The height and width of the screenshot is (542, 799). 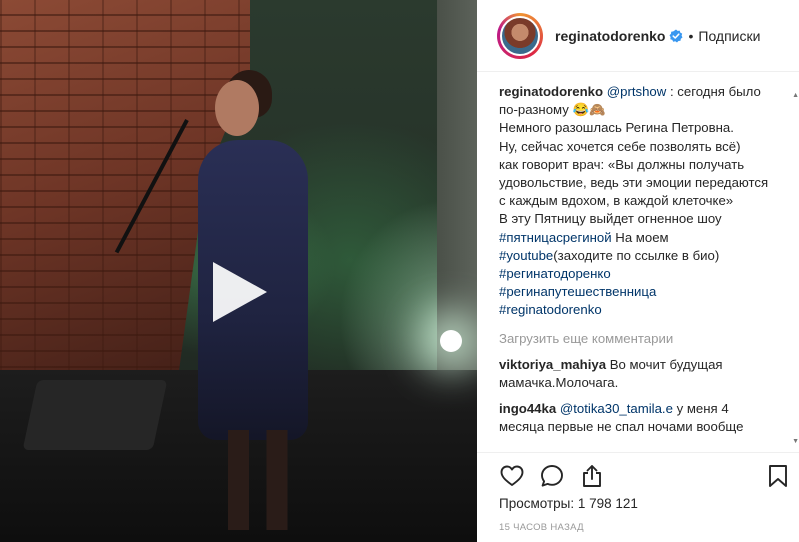 I want to click on views-label: Просмотры:, so click(x=537, y=503).